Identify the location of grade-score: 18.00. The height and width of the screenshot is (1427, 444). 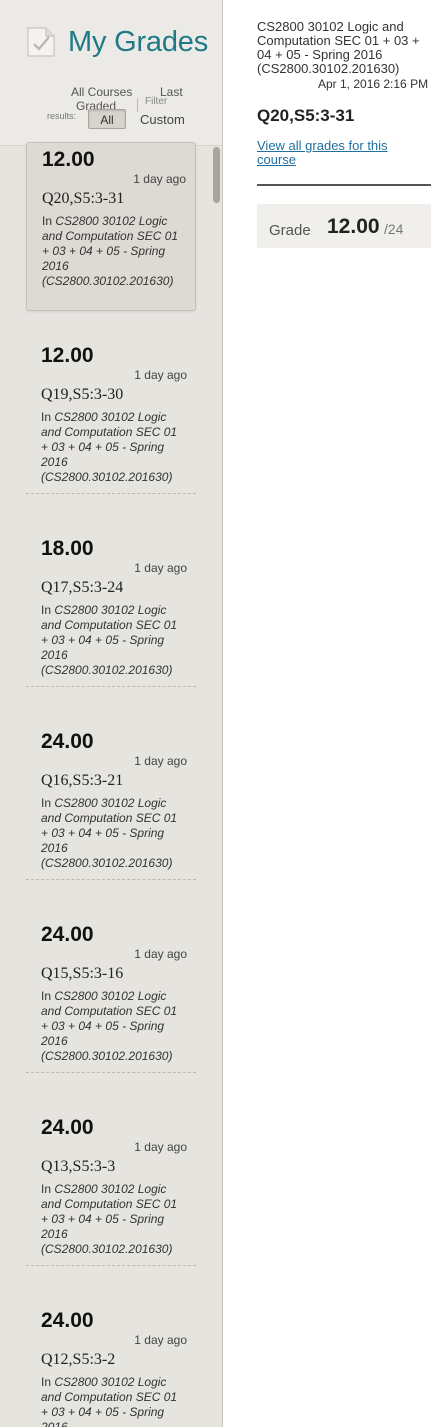
(67, 548).